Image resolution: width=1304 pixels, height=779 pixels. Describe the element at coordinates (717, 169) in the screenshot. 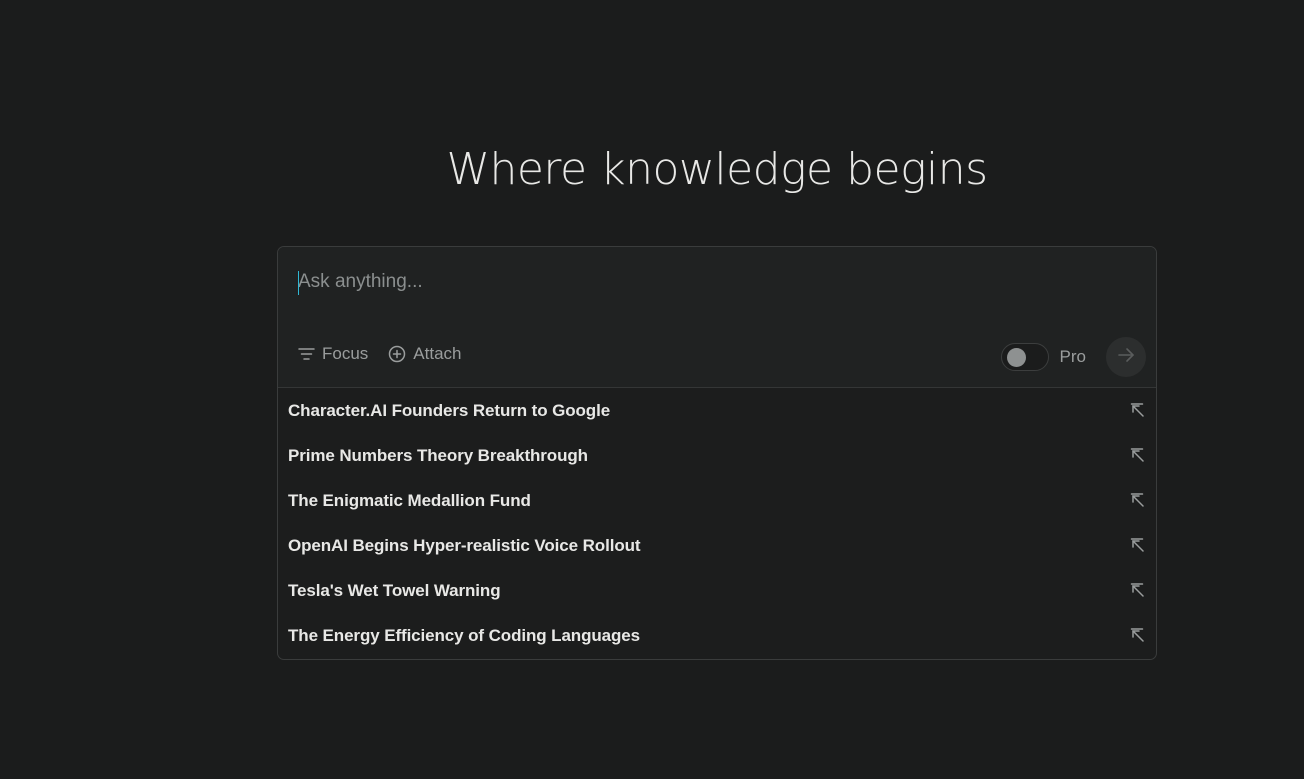

I see `page-title: Where knowledge begins` at that location.